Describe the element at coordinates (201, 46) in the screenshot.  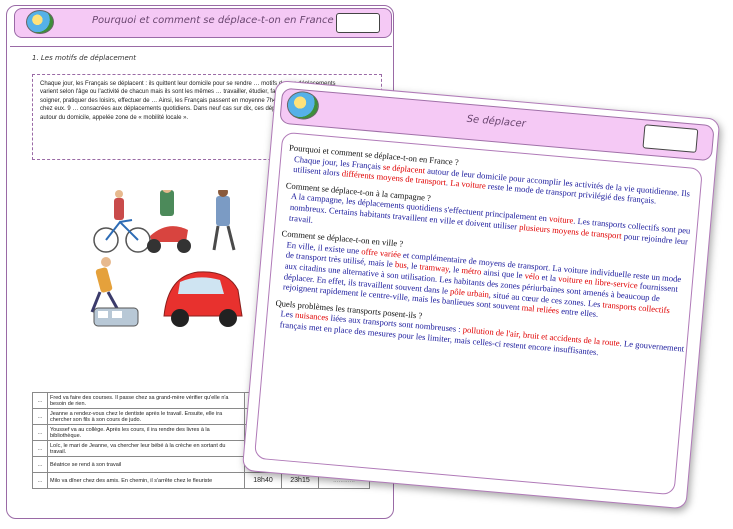
I see `worksheet-divider` at that location.